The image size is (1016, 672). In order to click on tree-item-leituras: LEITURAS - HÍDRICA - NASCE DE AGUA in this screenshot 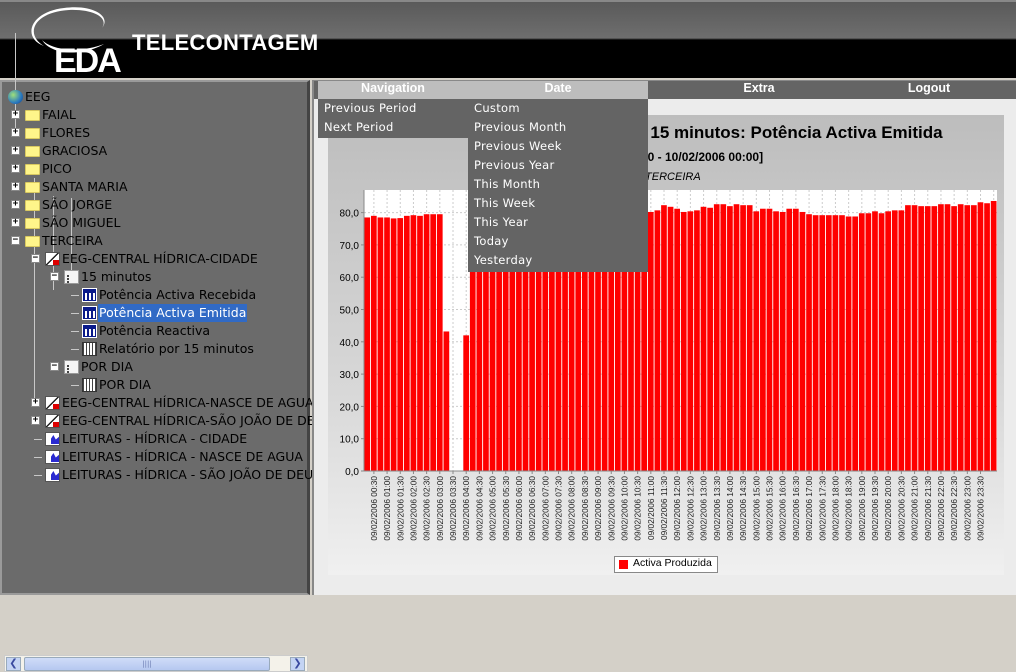, I will do `click(155, 457)`.